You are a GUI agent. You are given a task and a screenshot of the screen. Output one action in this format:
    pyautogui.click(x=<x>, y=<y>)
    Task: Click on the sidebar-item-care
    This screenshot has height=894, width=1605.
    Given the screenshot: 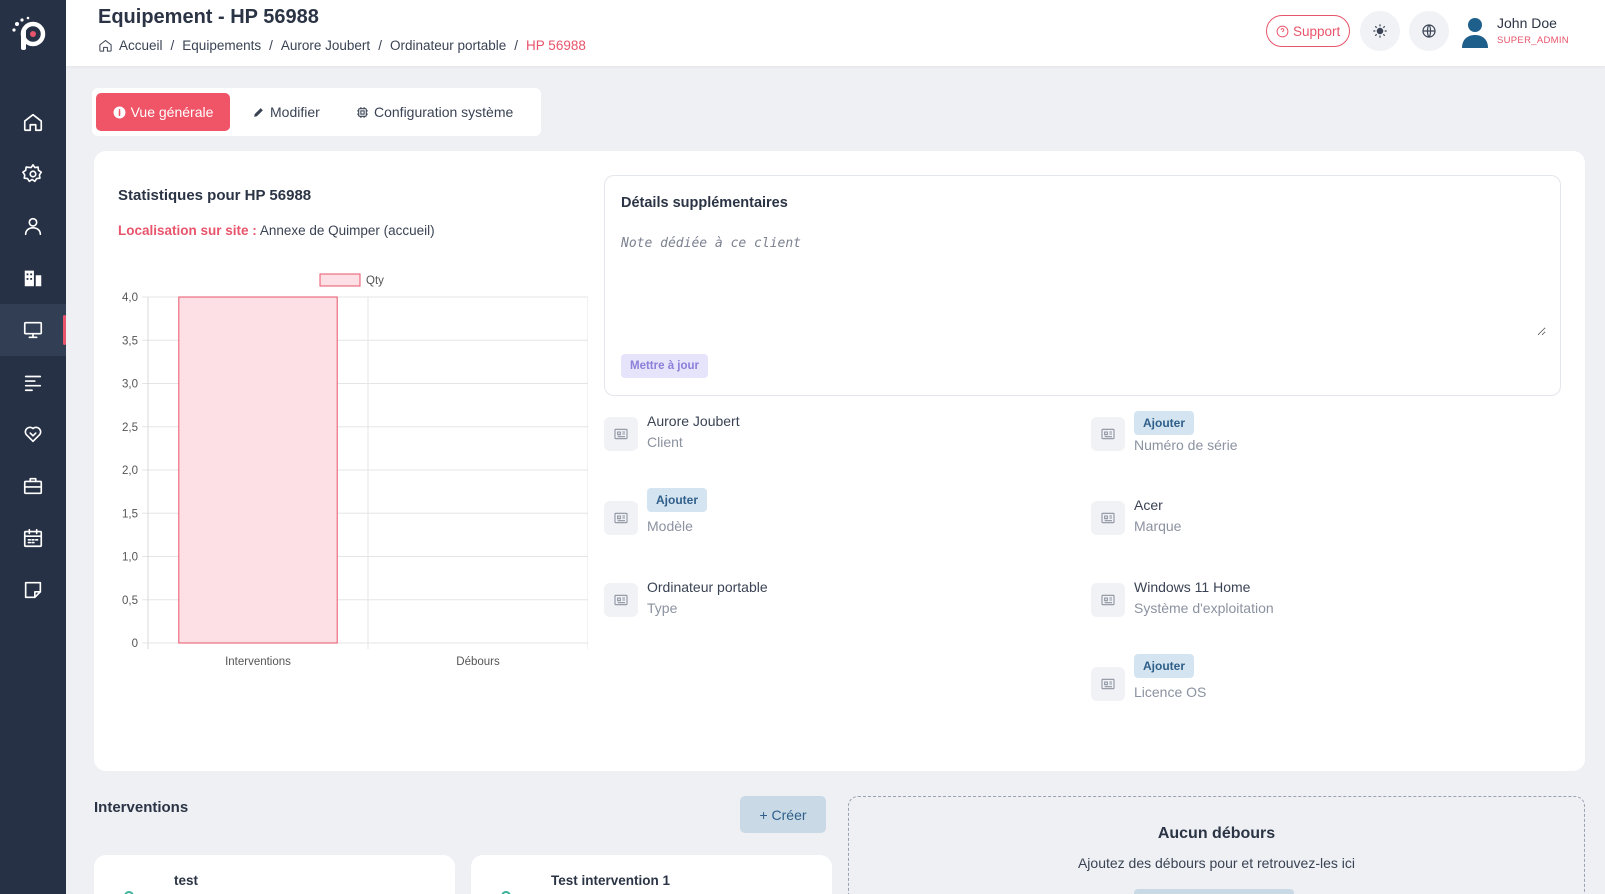 What is the action you would take?
    pyautogui.click(x=33, y=434)
    